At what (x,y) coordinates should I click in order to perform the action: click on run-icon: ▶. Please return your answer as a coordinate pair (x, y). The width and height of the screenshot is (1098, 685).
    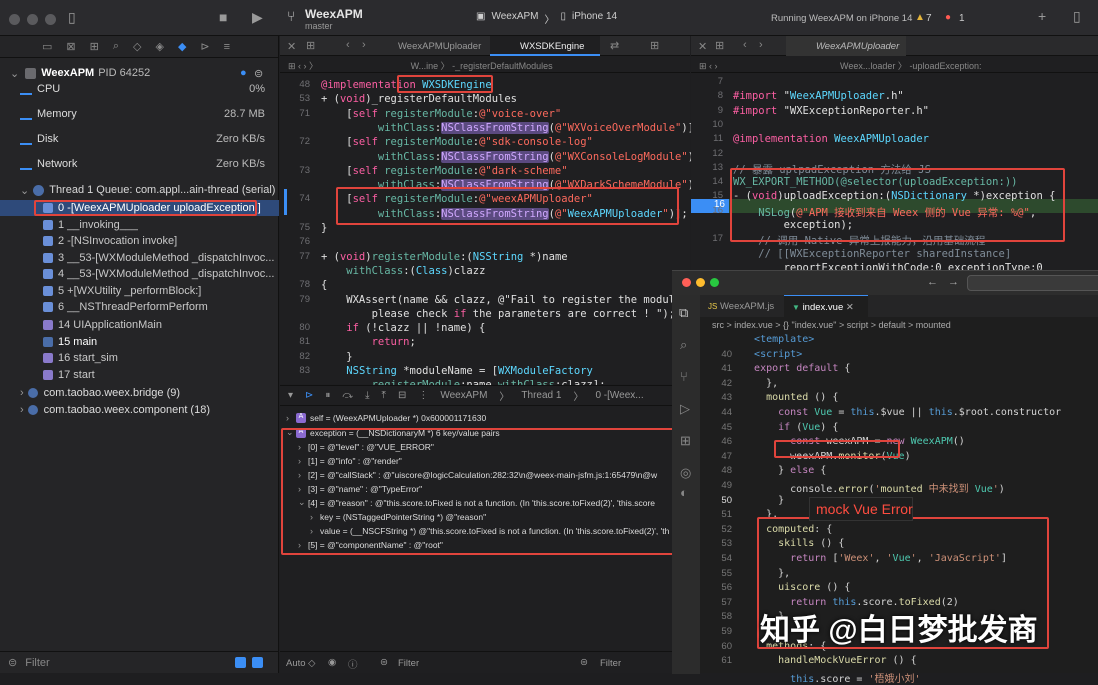
    Looking at the image, I should click on (257, 17).